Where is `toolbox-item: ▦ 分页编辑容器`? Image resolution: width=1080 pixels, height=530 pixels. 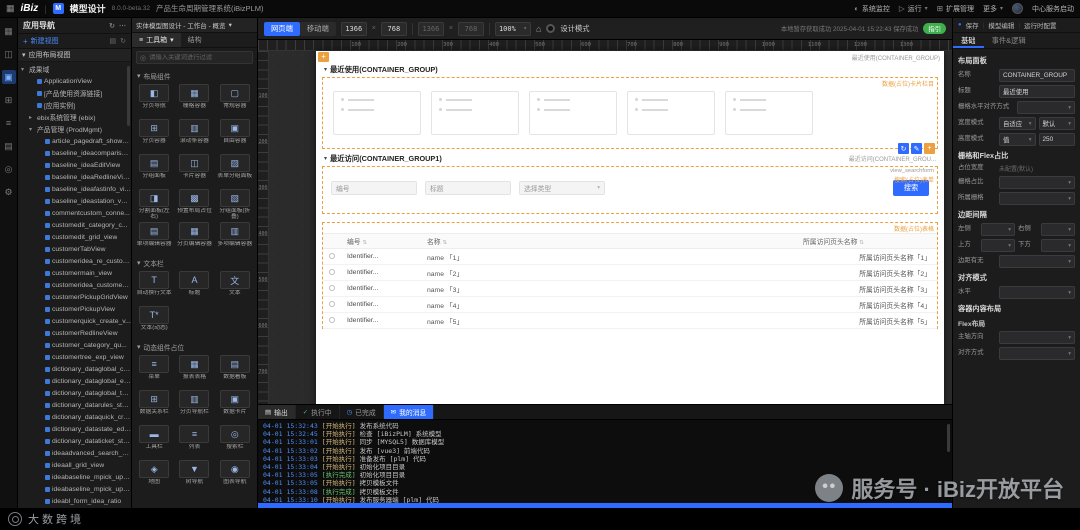 toolbox-item: ▦ 分页编辑容器 is located at coordinates (194, 237).